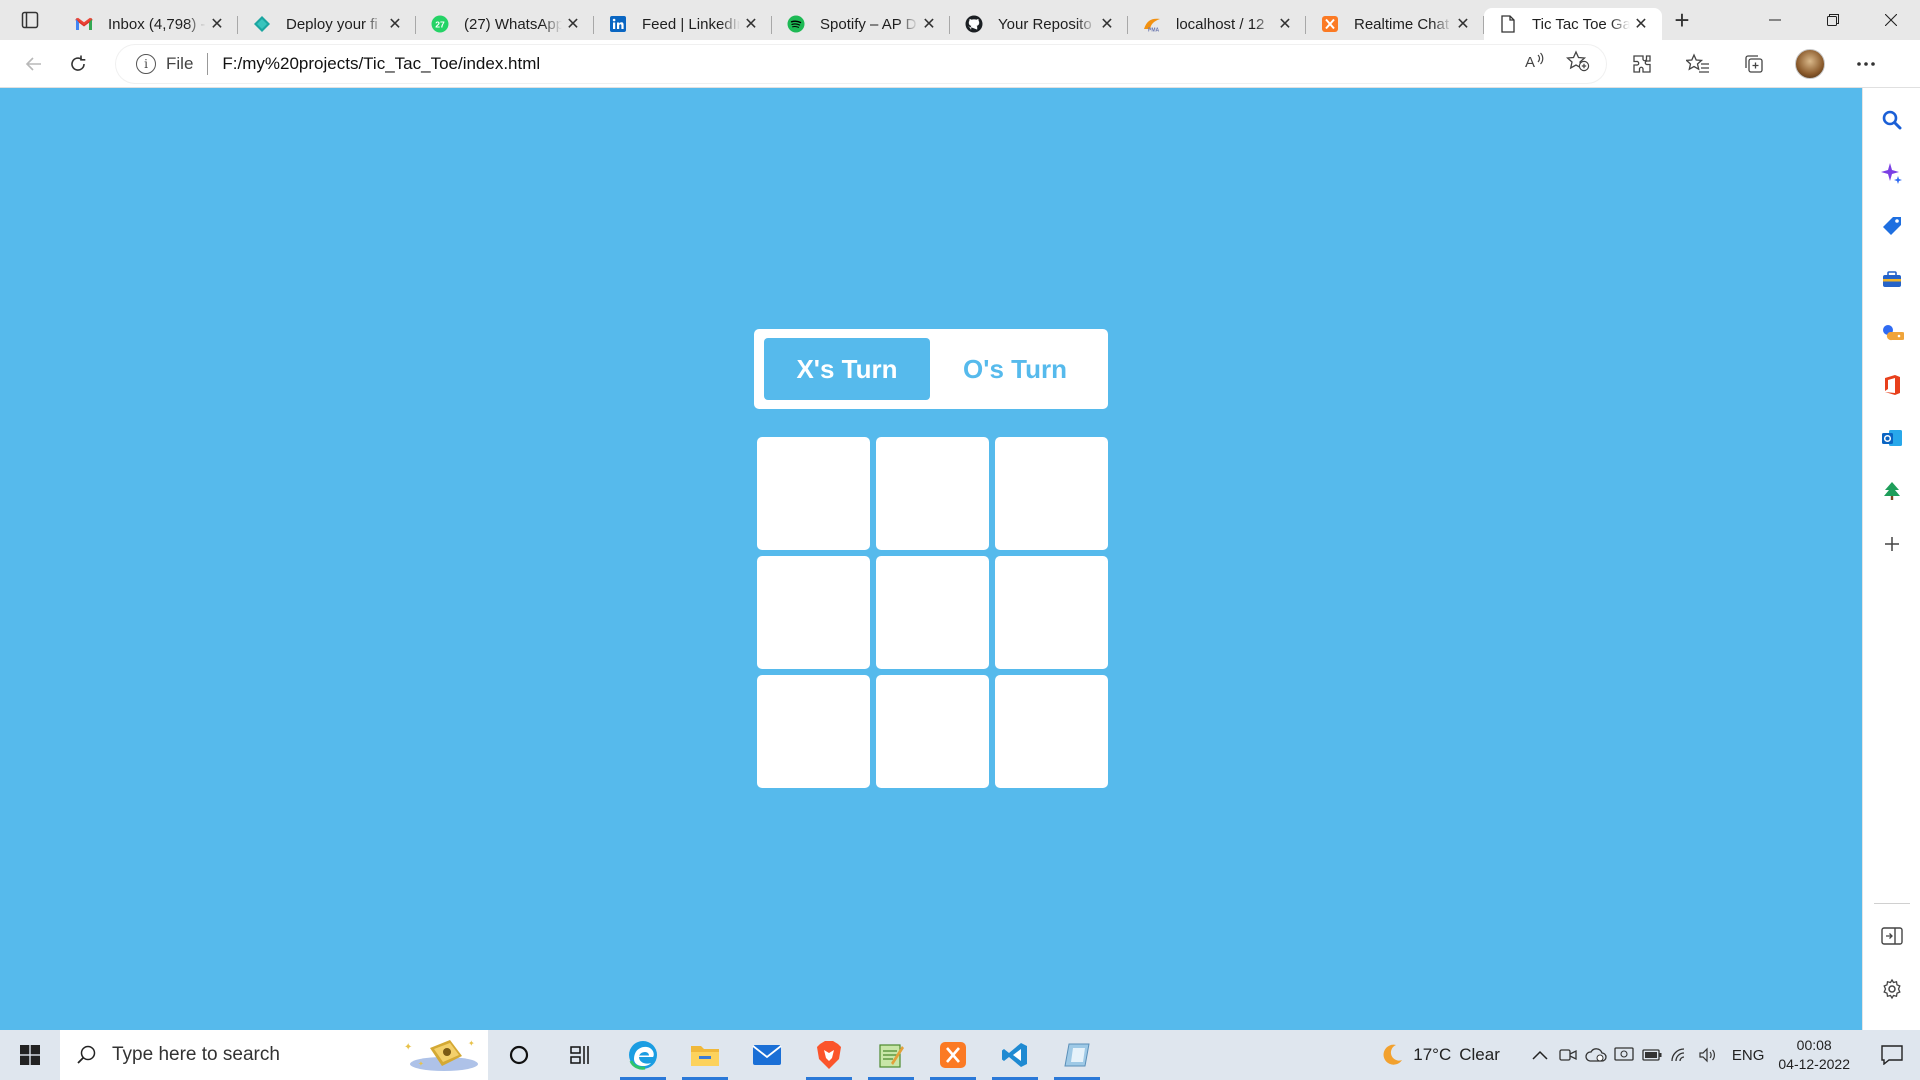 This screenshot has height=1080, width=1920. I want to click on notepad-icon, so click(891, 1056).